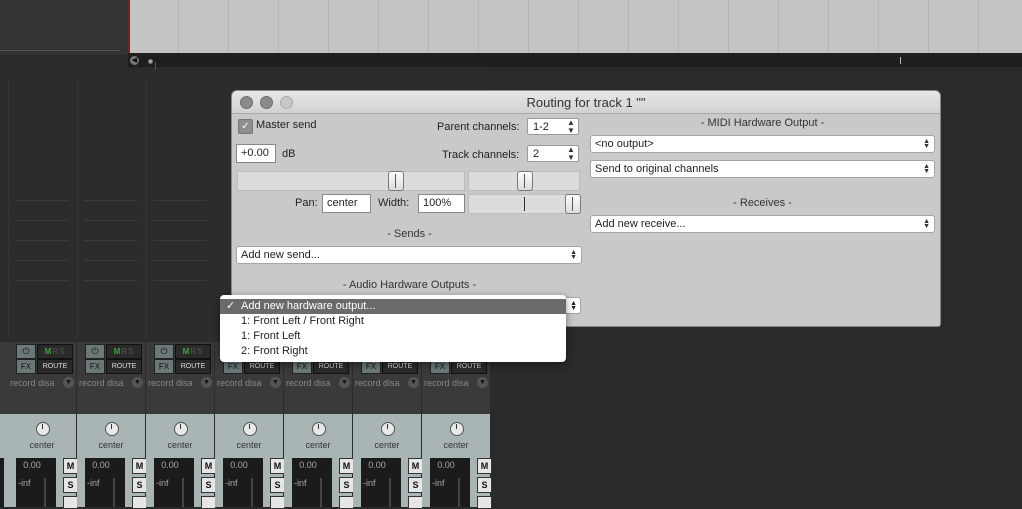 The image size is (1022, 509). I want to click on width-slider, so click(524, 204).